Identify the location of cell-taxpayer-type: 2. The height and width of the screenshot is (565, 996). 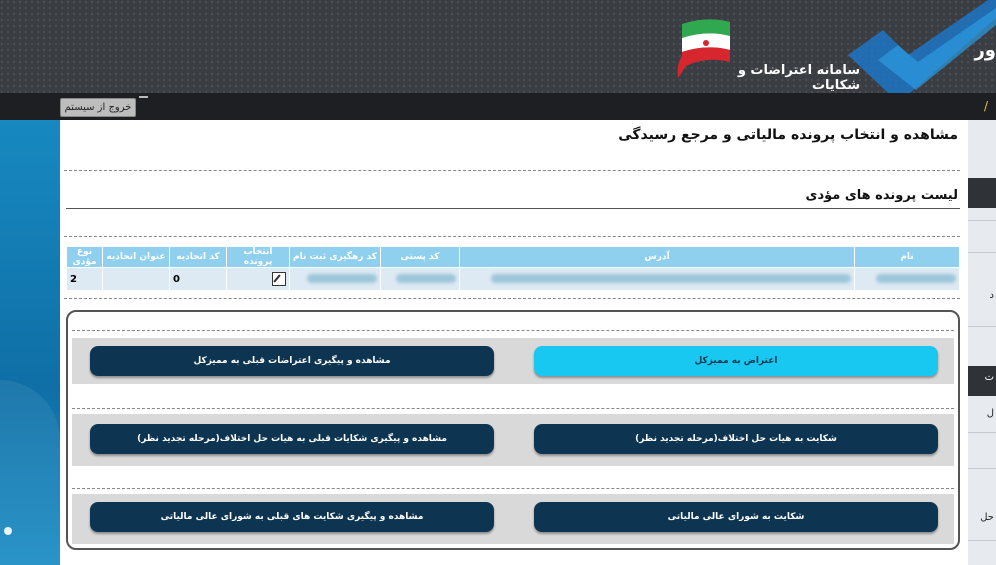
(84, 279).